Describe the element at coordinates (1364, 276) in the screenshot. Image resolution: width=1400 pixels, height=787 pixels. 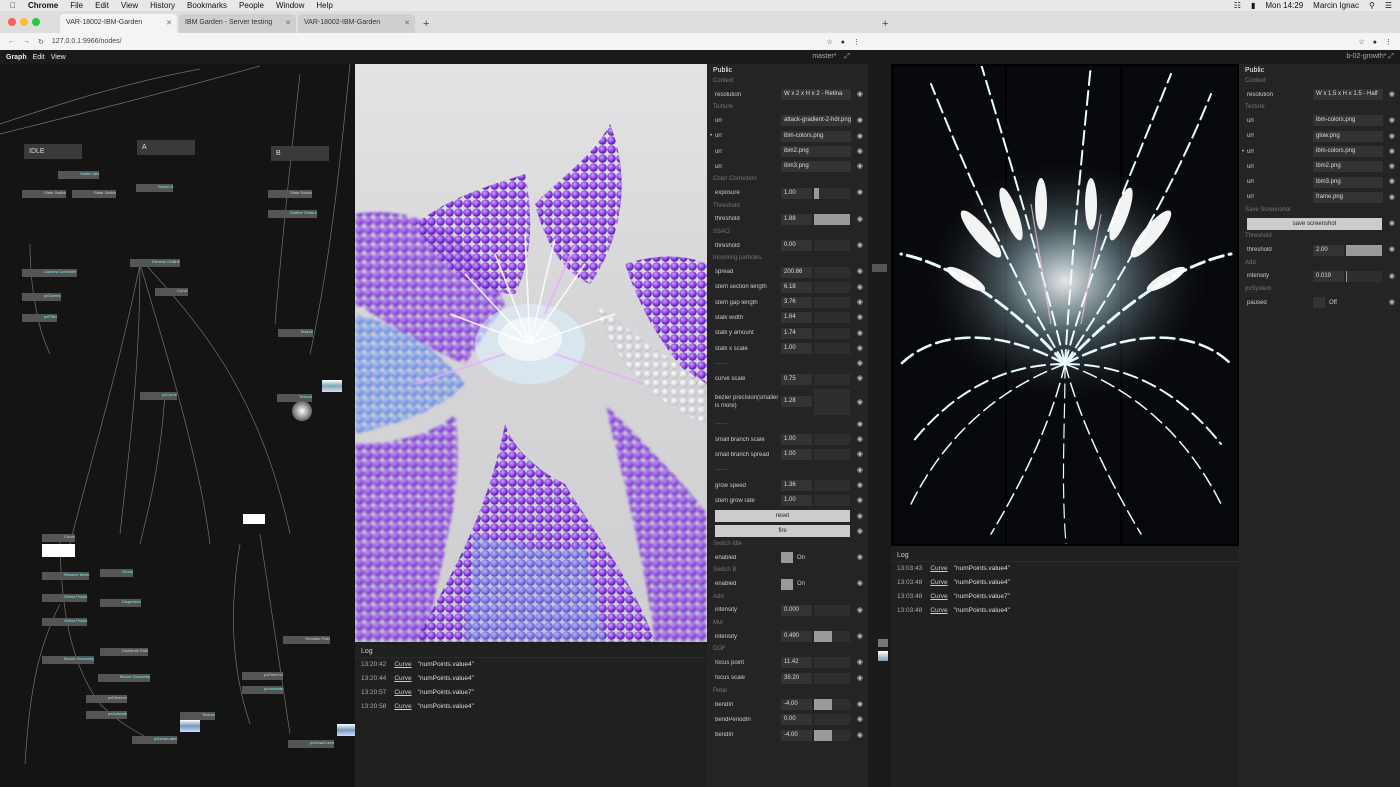
I see `intensity-slider` at that location.